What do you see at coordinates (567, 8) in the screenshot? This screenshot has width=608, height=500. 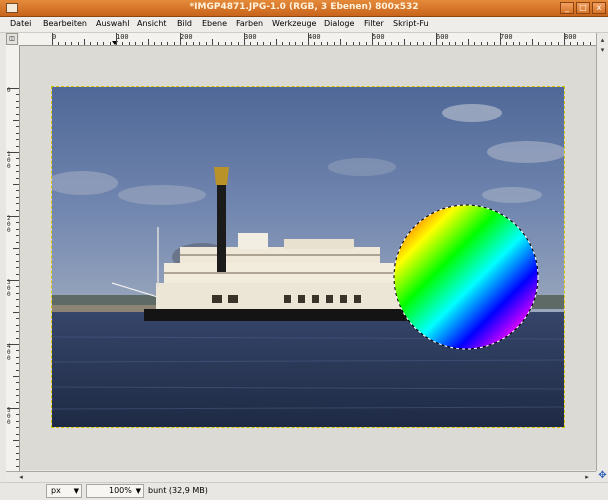 I see `minimize-button: _` at bounding box center [567, 8].